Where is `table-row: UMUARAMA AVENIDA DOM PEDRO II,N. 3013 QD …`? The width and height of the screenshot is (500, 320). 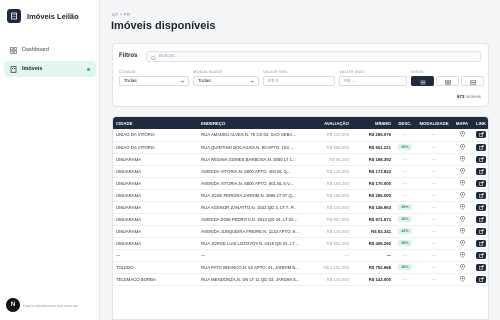 table-row: UMUARAMA AVENIDA DOM PEDRO II,N. 3013 QD … is located at coordinates (300, 219).